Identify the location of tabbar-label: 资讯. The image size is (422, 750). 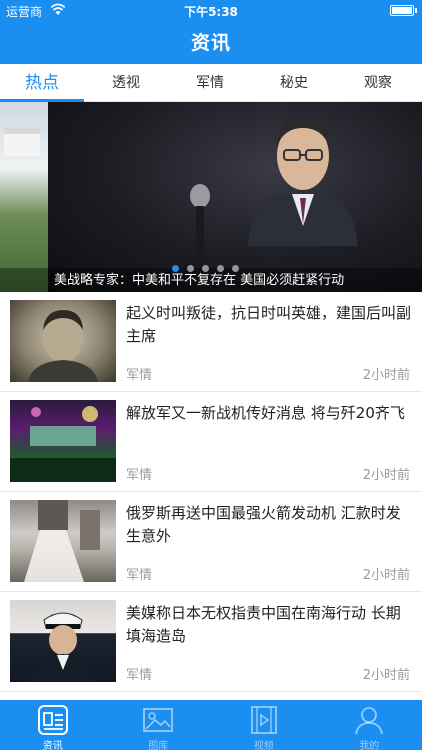
(52, 745).